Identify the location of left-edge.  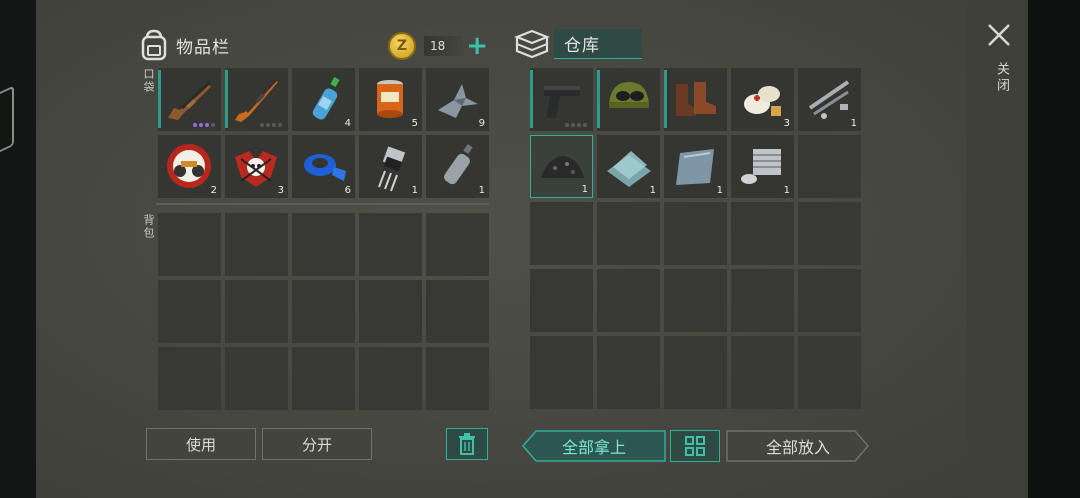
(18, 249).